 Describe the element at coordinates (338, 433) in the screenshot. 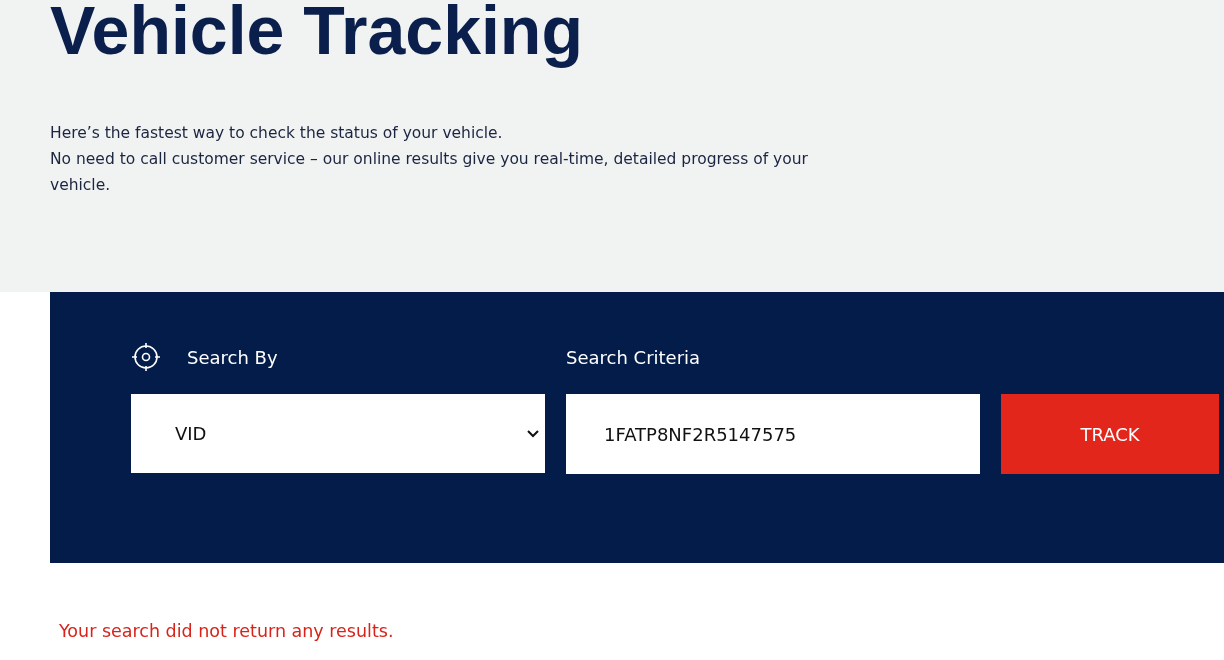

I see `search-by-dropdown: VID` at that location.